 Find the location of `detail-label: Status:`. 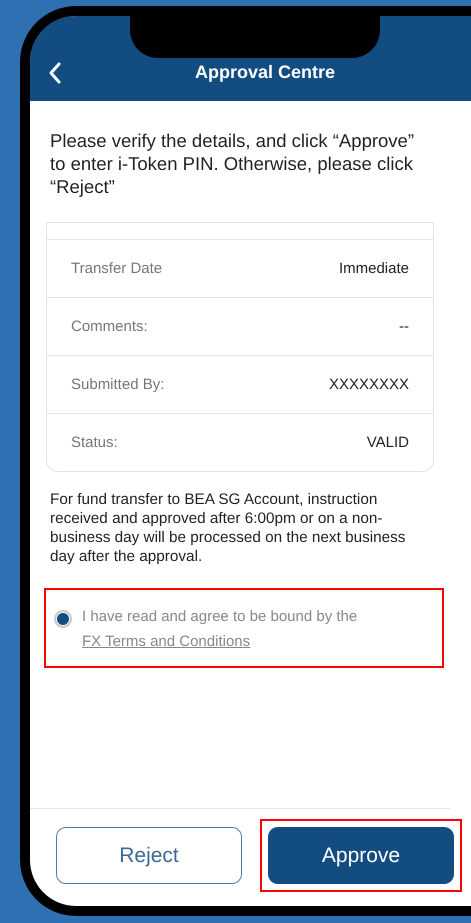

detail-label: Status: is located at coordinates (94, 442).